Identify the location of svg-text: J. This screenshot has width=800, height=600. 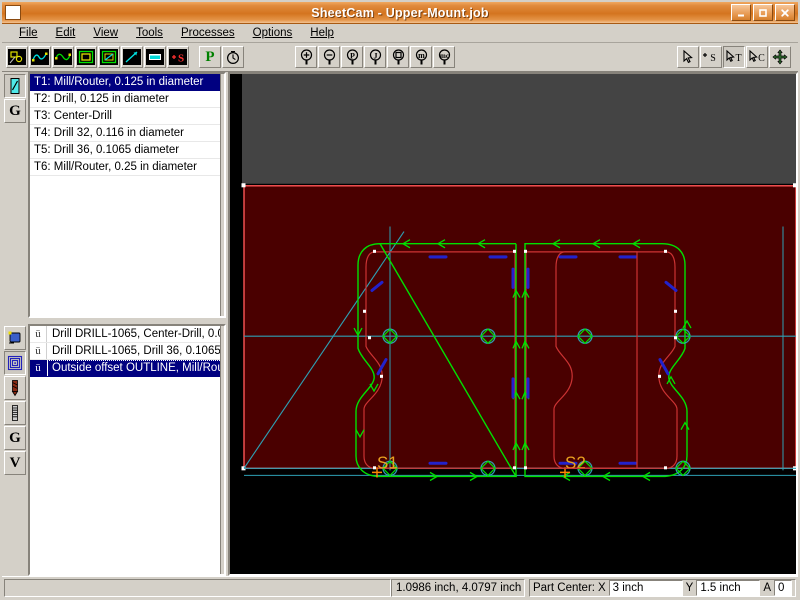
(375, 55).